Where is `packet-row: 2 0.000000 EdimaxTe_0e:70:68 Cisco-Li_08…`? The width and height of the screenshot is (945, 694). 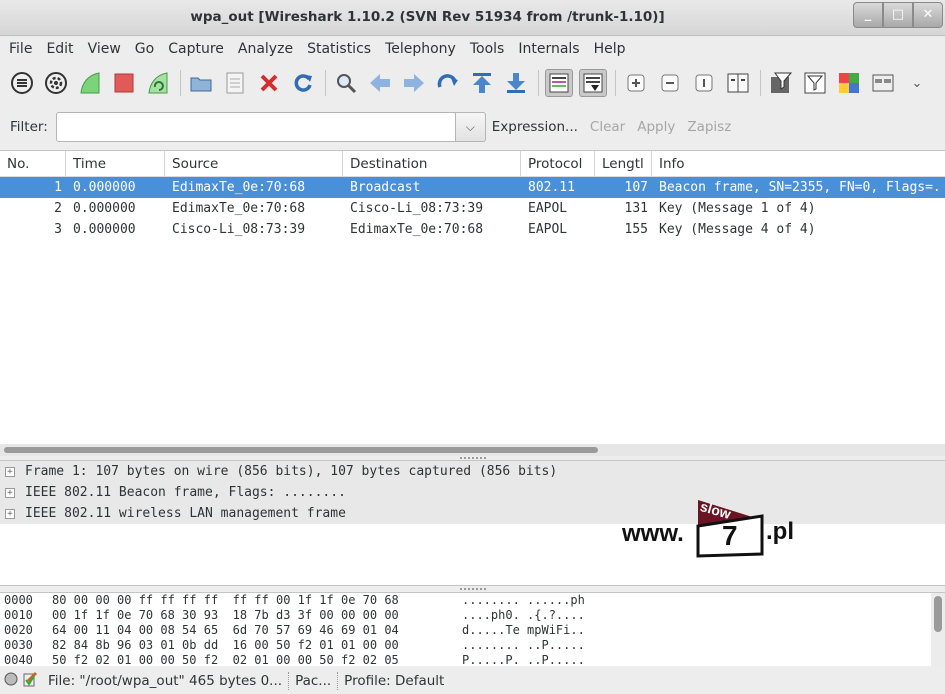
packet-row: 2 0.000000 EdimaxTe_0e:70:68 Cisco-Li_08… is located at coordinates (472, 208).